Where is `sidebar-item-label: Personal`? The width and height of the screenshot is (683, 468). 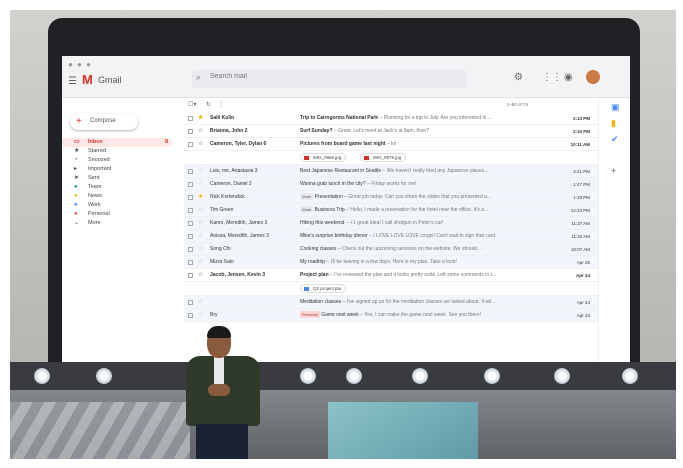
sidebar-item-label: Personal is located at coordinates (99, 214).